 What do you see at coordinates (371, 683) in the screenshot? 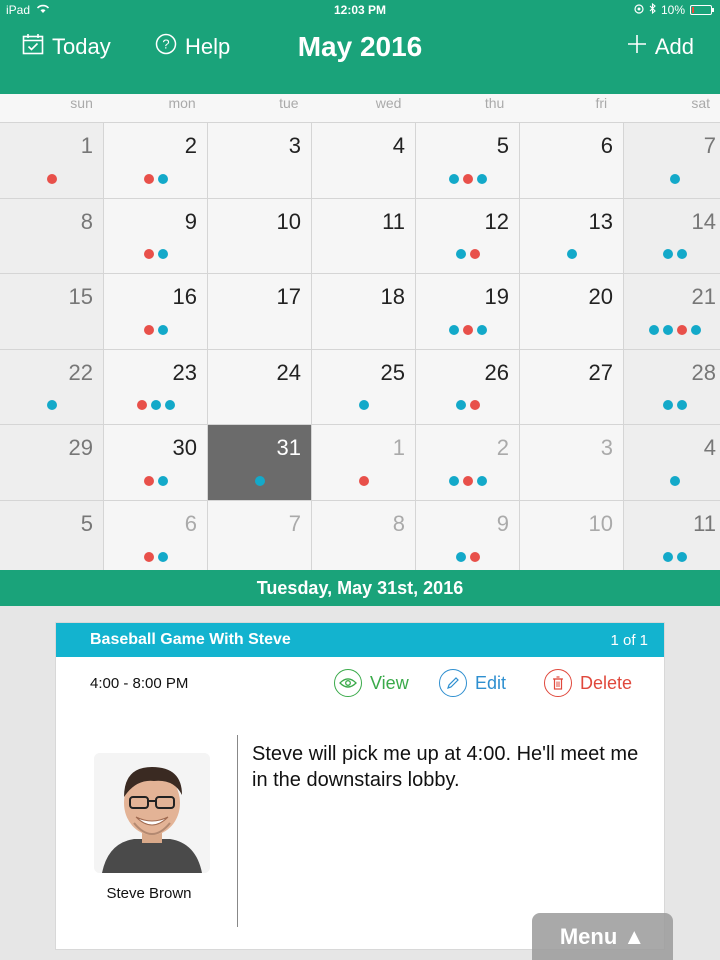
I see `view-button: View` at bounding box center [371, 683].